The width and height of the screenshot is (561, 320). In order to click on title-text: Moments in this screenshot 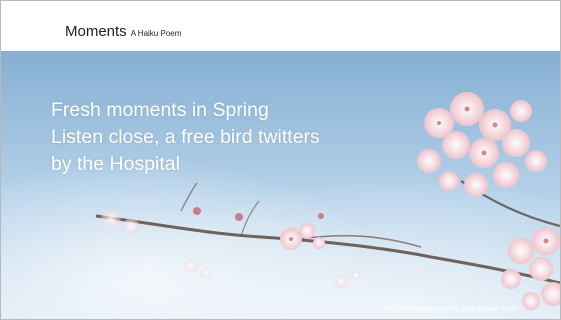, I will do `click(96, 31)`.